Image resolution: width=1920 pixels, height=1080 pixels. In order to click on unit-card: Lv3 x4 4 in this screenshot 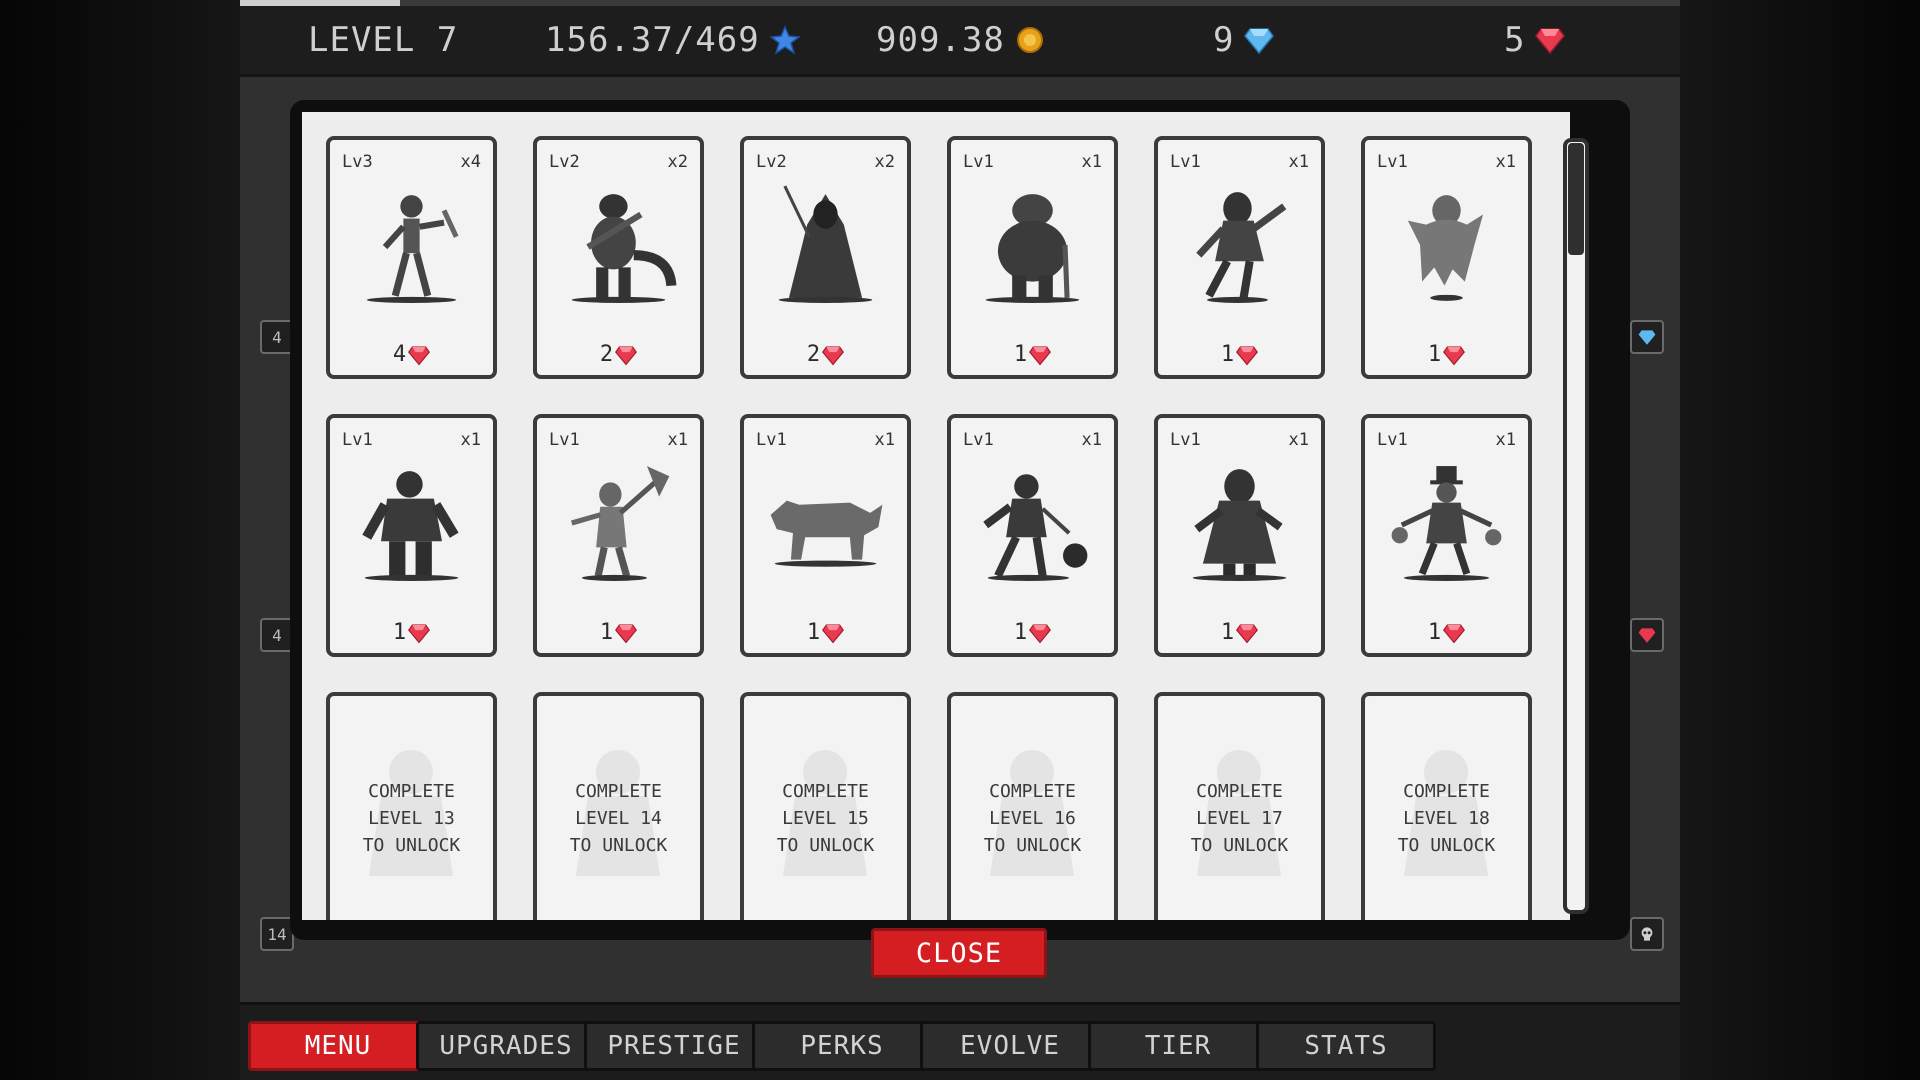, I will do `click(411, 257)`.